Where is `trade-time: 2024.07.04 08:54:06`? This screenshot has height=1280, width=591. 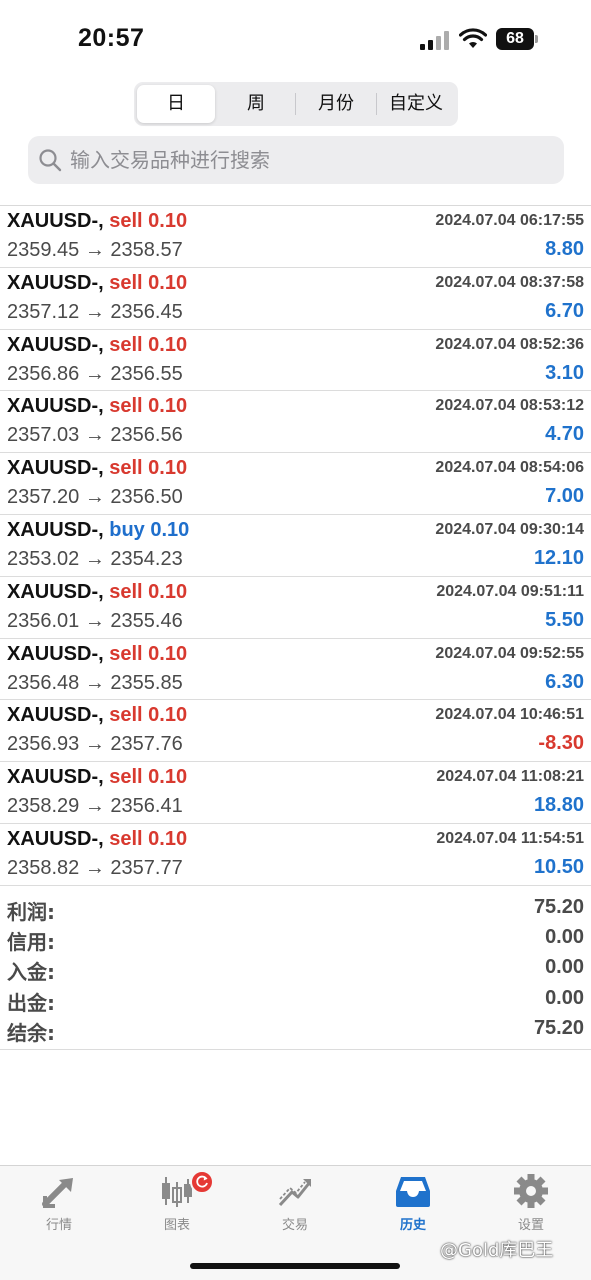
trade-time: 2024.07.04 08:54:06 is located at coordinates (509, 468).